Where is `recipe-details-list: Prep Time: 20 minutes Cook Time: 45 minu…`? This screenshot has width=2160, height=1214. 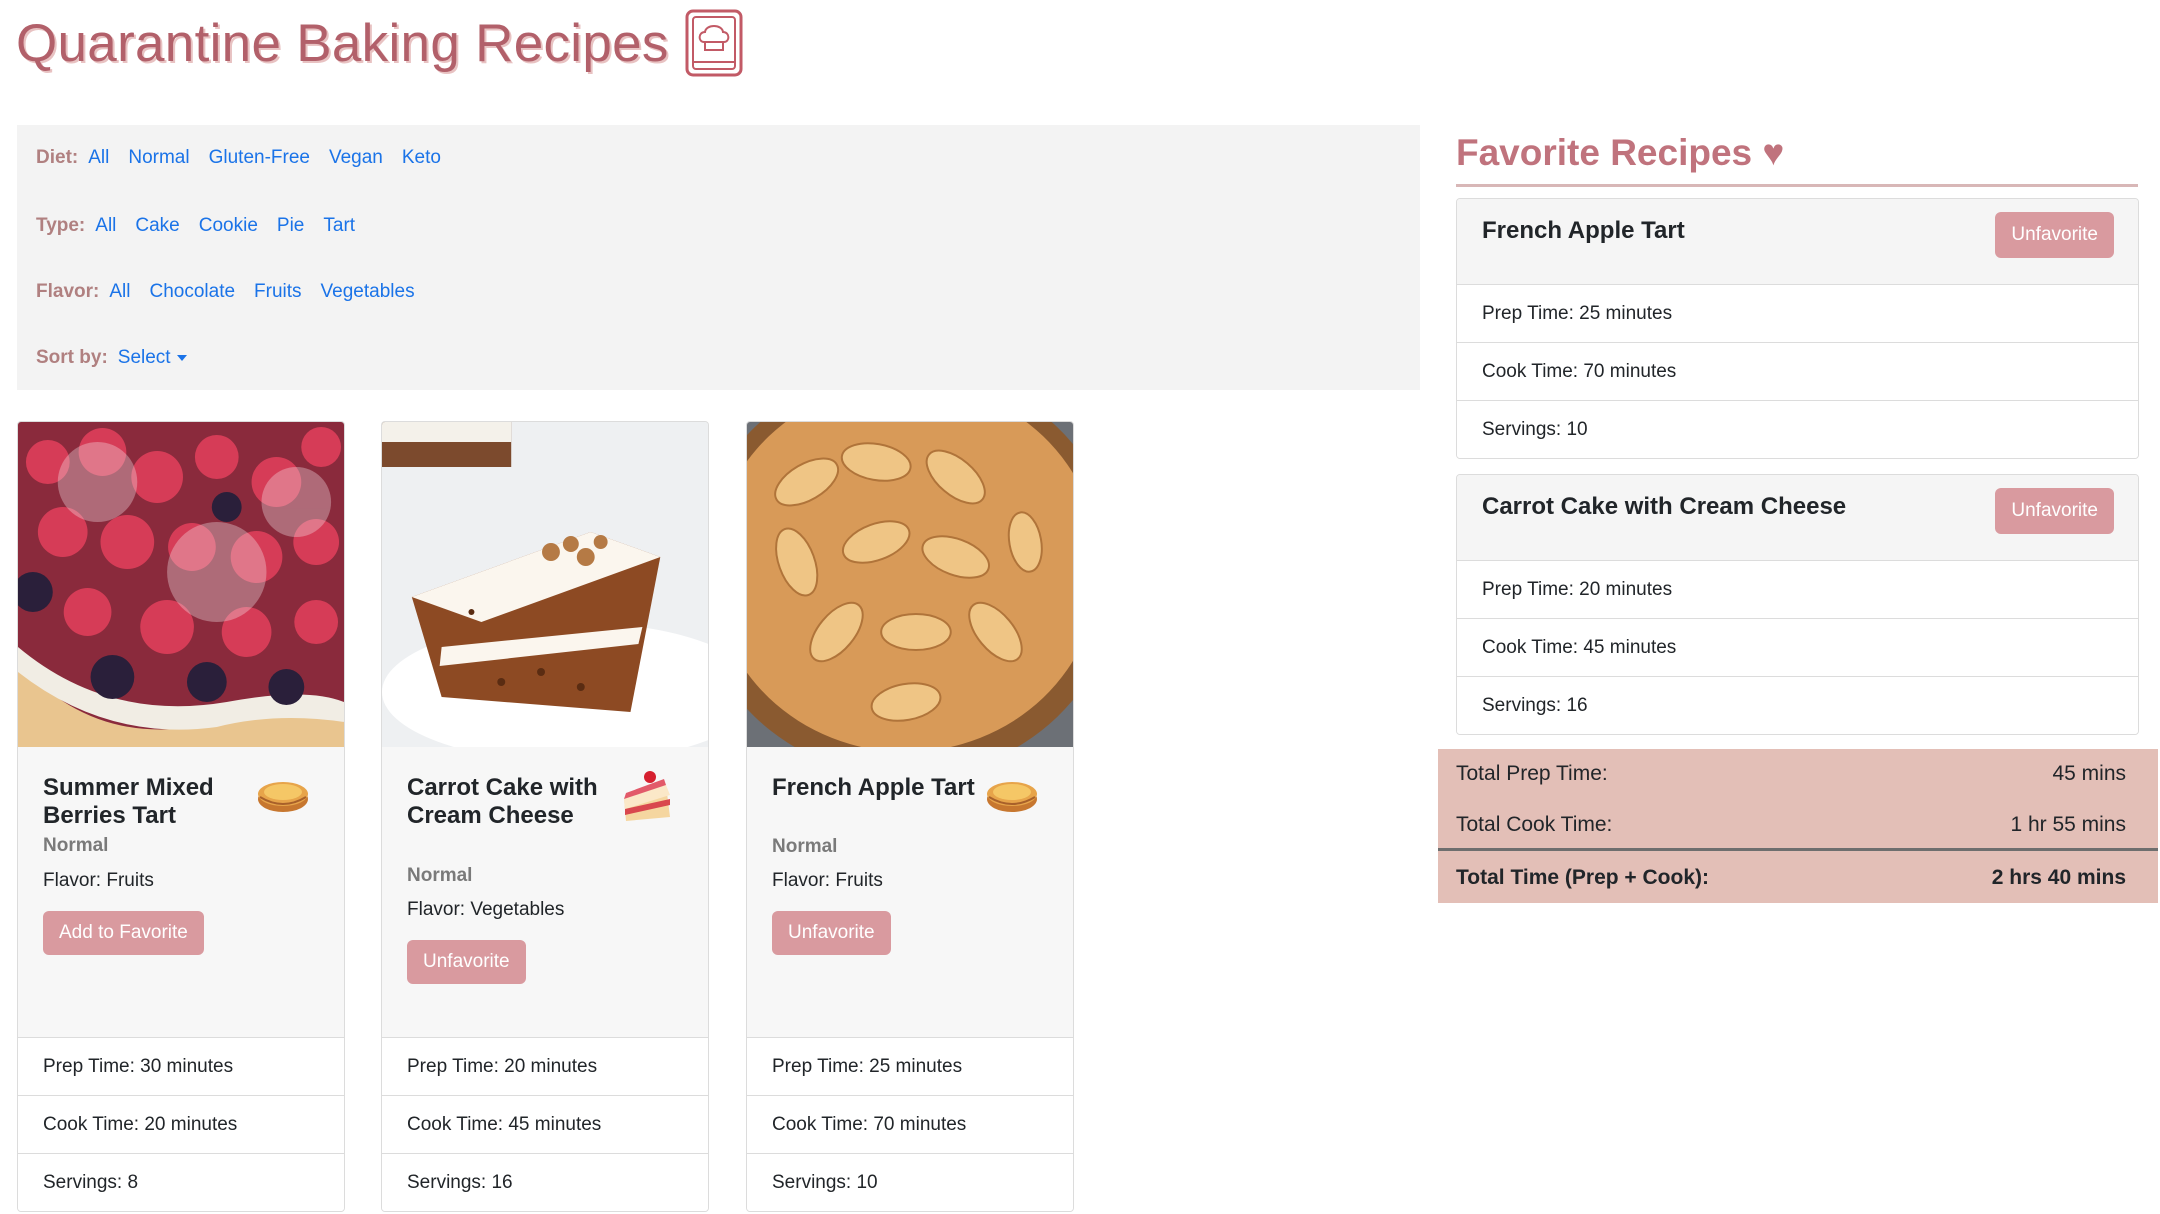
recipe-details-list: Prep Time: 20 minutes Cook Time: 45 minu… is located at coordinates (545, 1124).